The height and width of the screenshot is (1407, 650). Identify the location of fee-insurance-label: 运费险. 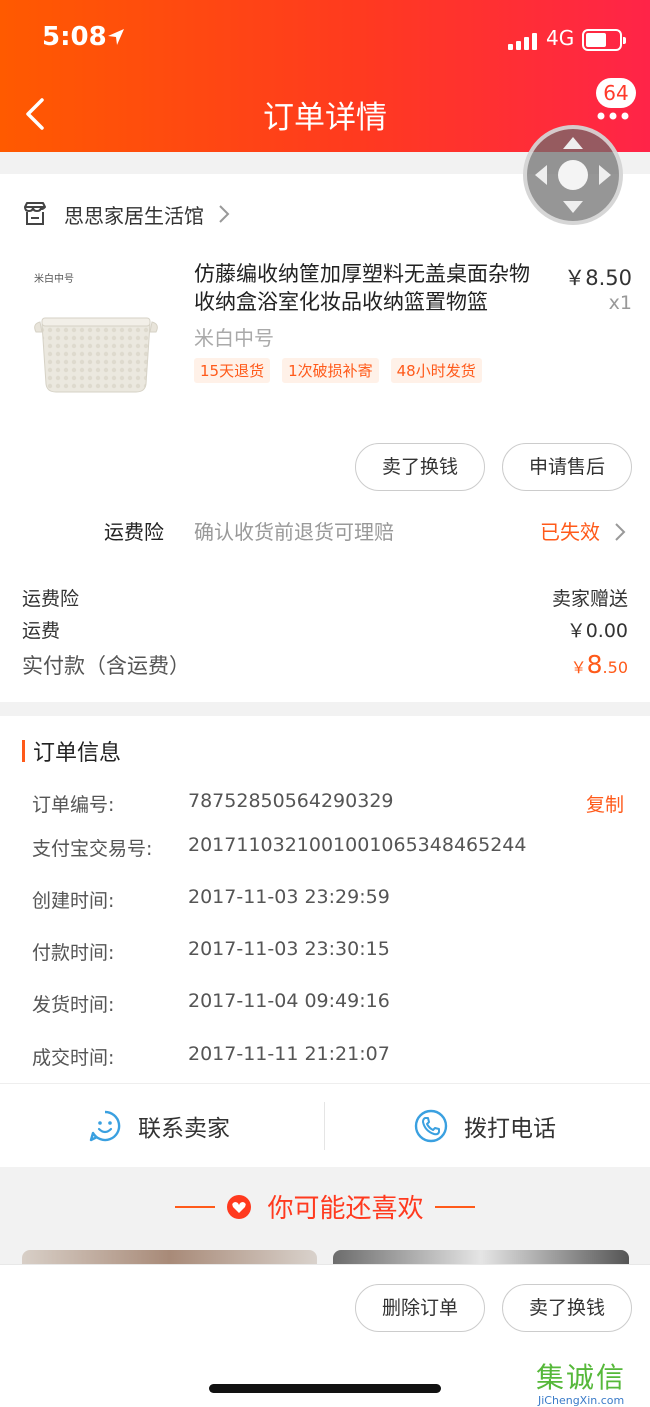
(51, 599).